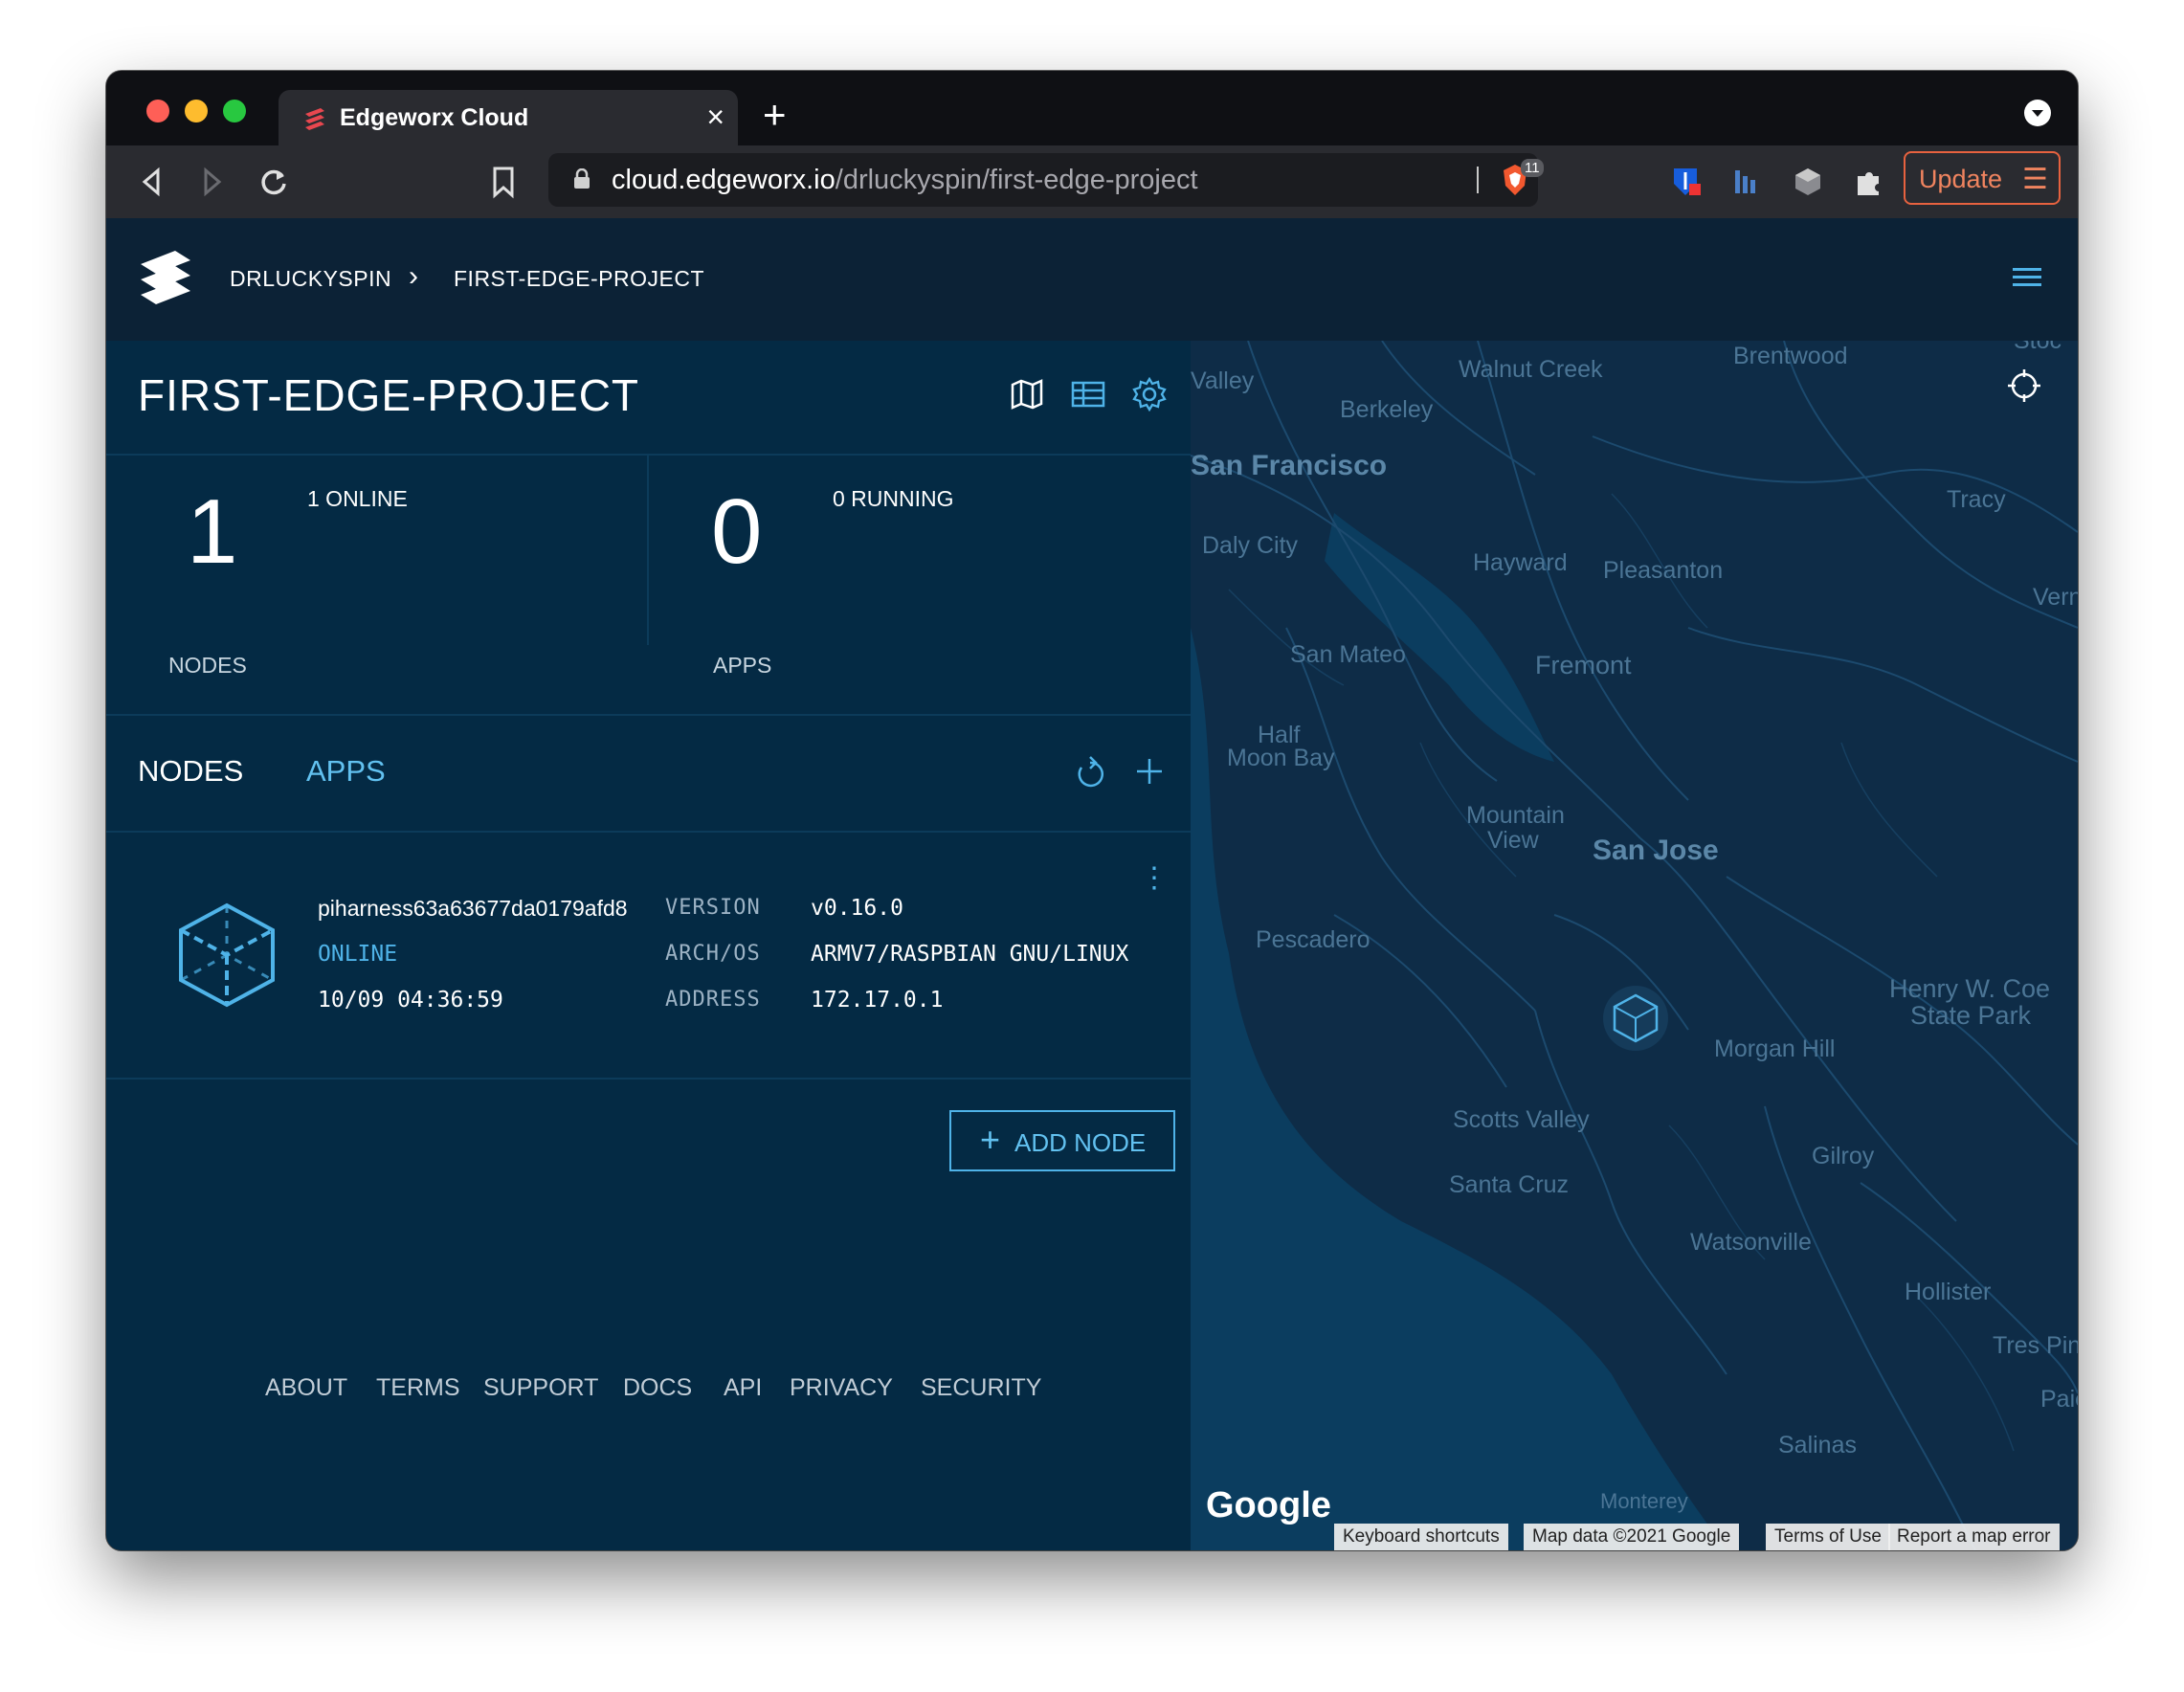  Describe the element at coordinates (1971, 1015) in the screenshot. I see `map-label-henry-coe-2: State Park` at that location.